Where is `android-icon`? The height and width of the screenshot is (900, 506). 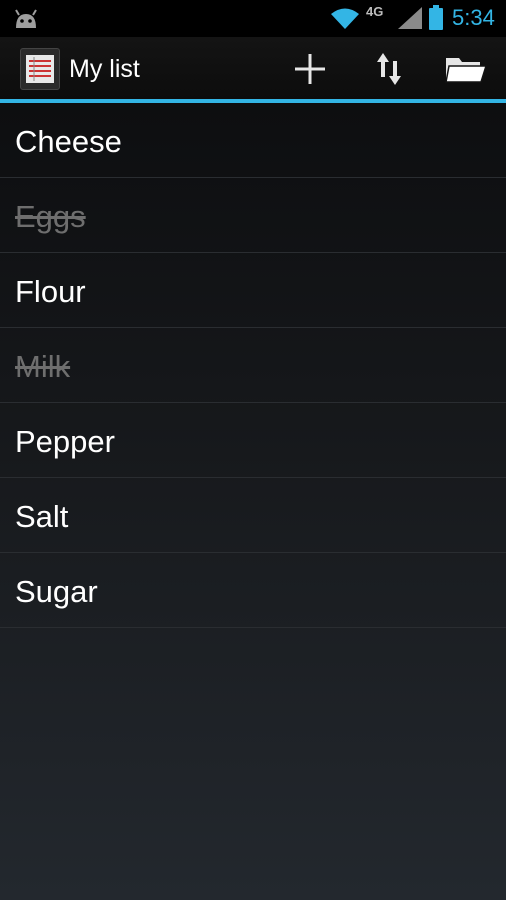 android-icon is located at coordinates (26, 18).